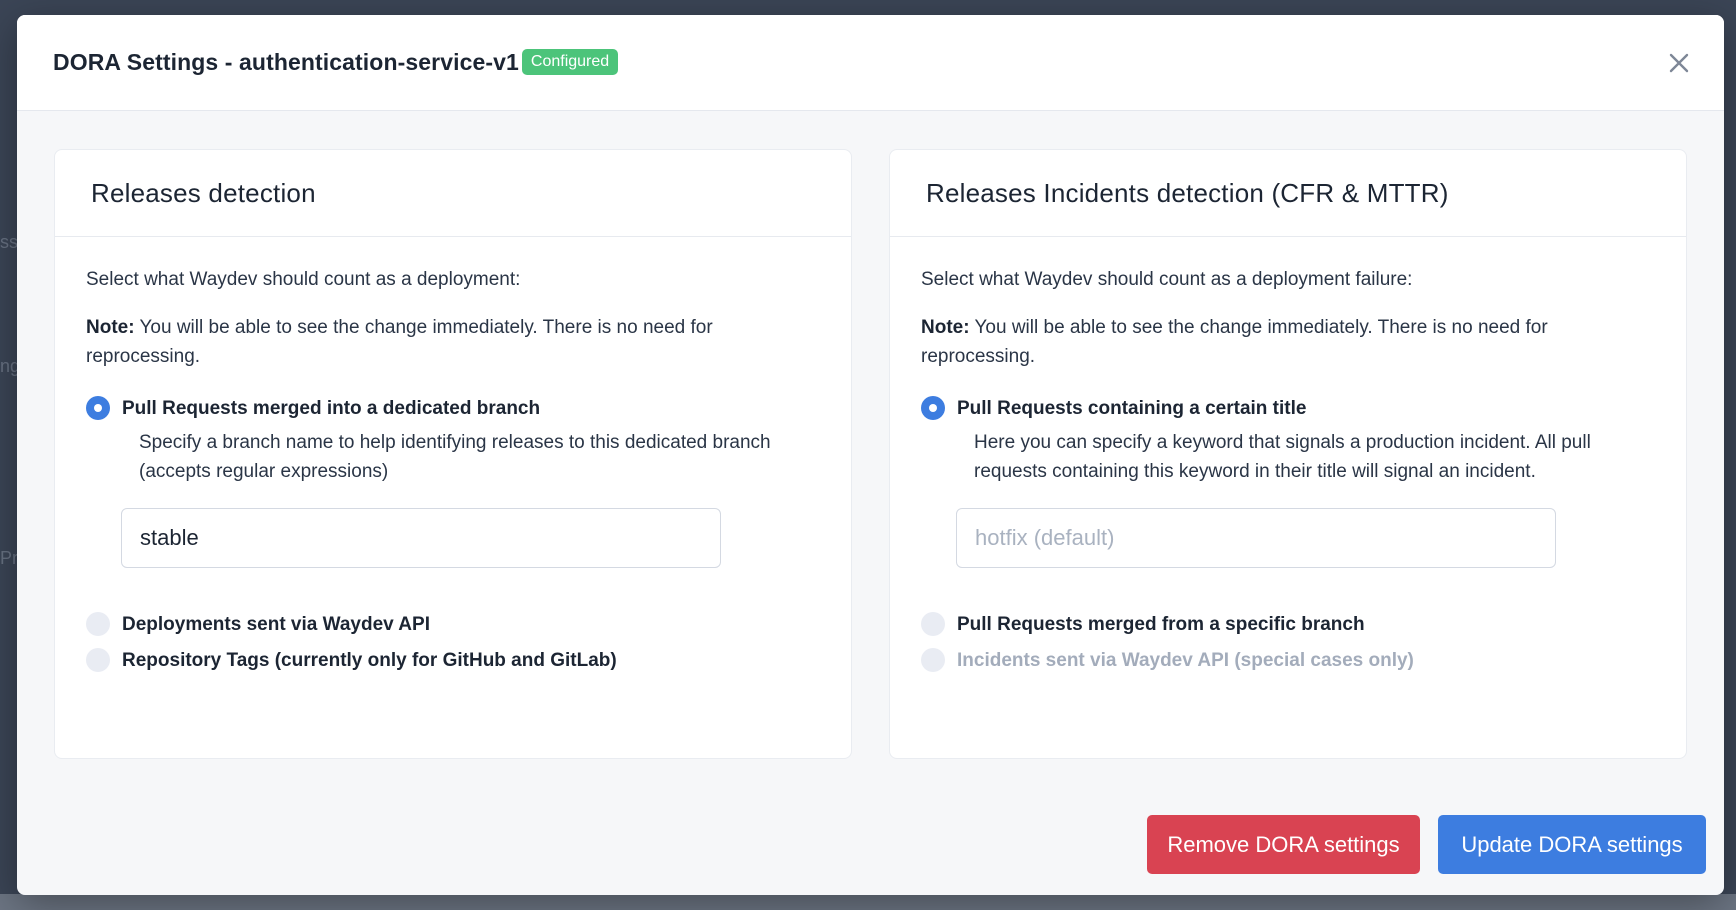 This screenshot has height=910, width=1736. Describe the element at coordinates (453, 193) in the screenshot. I see `panel-header: Releases detection` at that location.